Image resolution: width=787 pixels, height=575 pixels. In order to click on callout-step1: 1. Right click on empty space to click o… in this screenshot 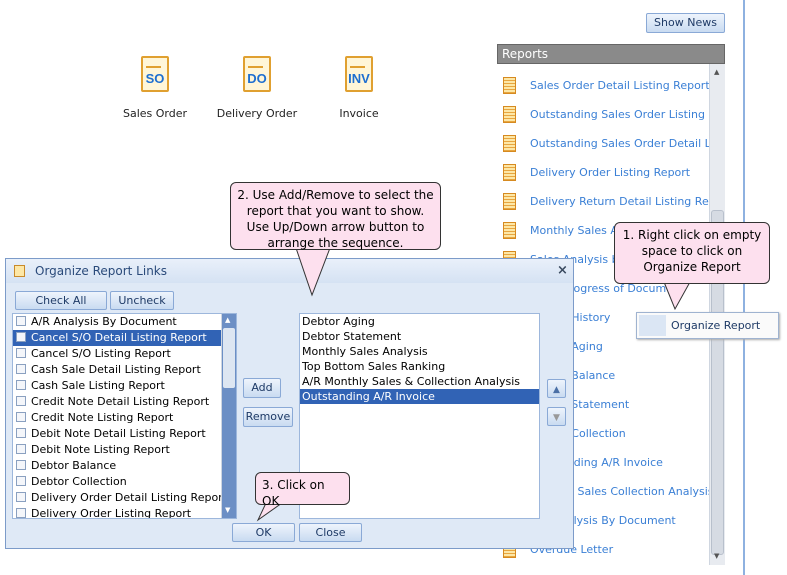, I will do `click(692, 253)`.